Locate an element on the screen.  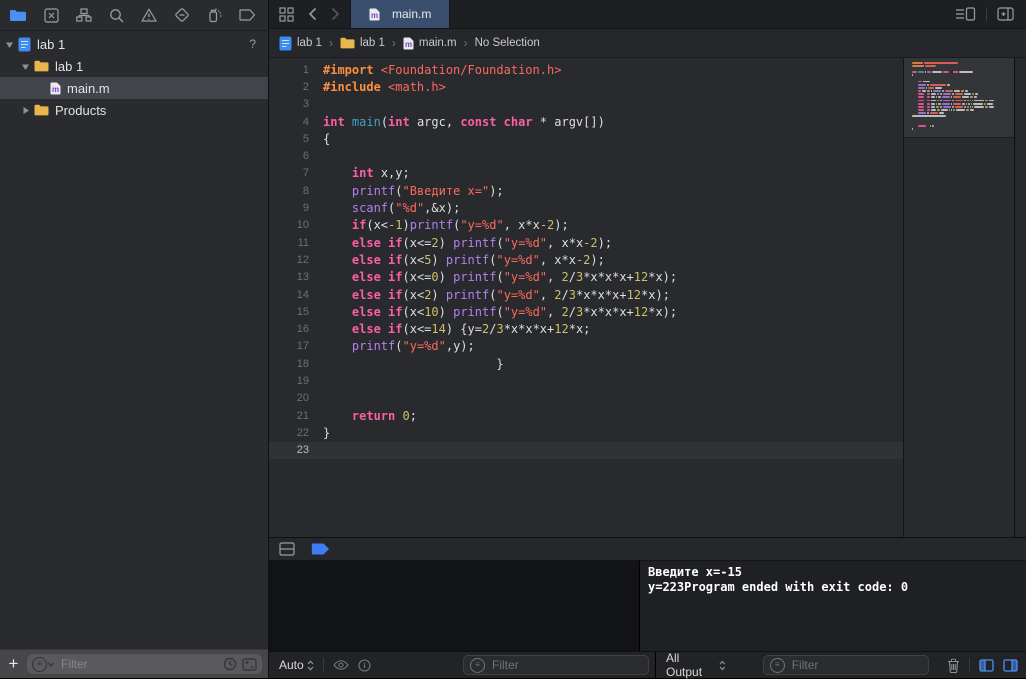
debug-bar is located at coordinates (647, 549).